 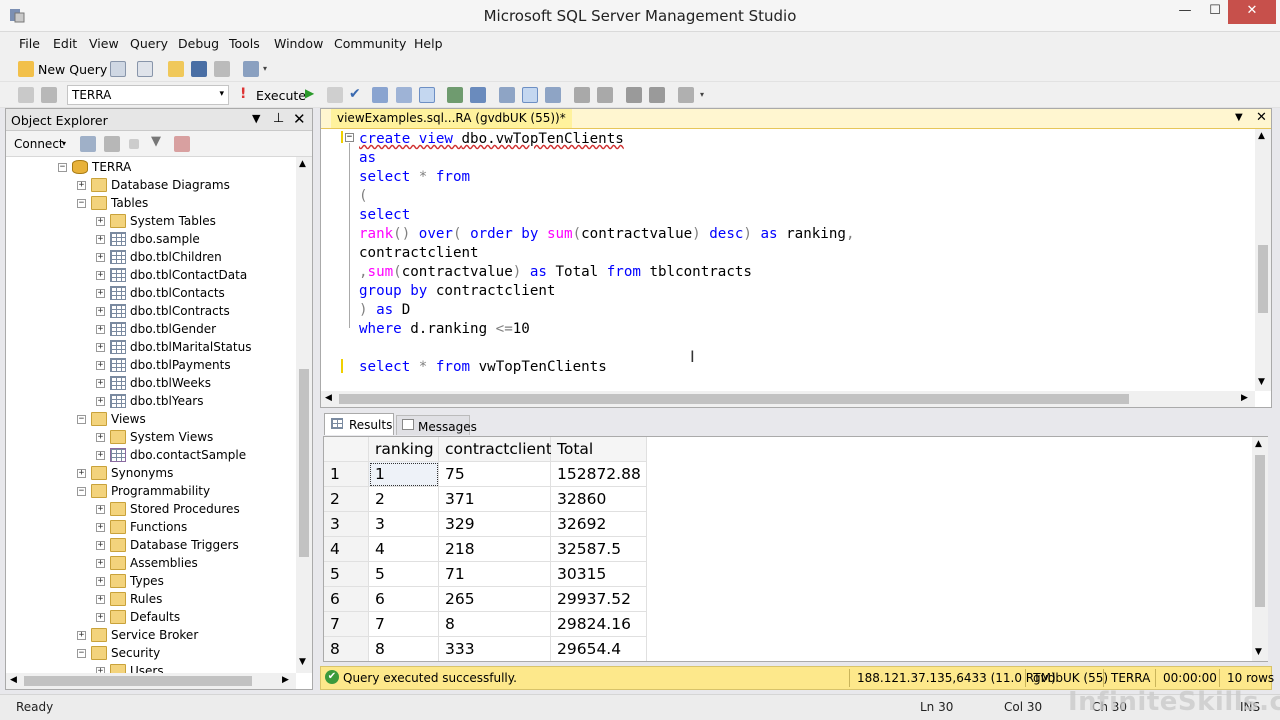 What do you see at coordinates (1261, 117) in the screenshot?
I see `close-icon: ✕` at bounding box center [1261, 117].